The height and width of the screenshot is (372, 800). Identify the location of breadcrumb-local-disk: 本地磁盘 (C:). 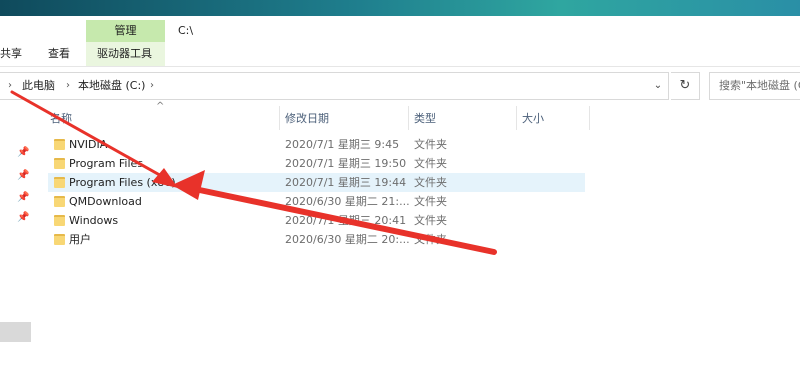
(111, 86).